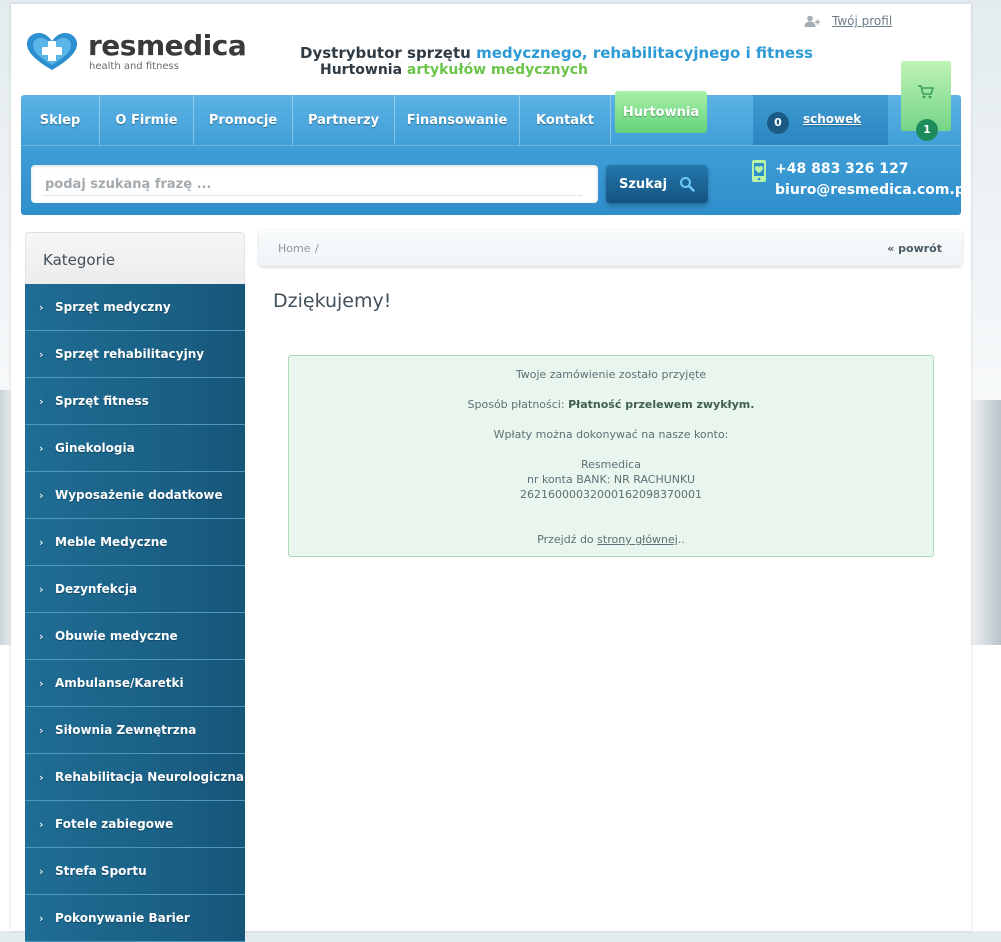  I want to click on tagline2-prefix: Hurtownia, so click(363, 70).